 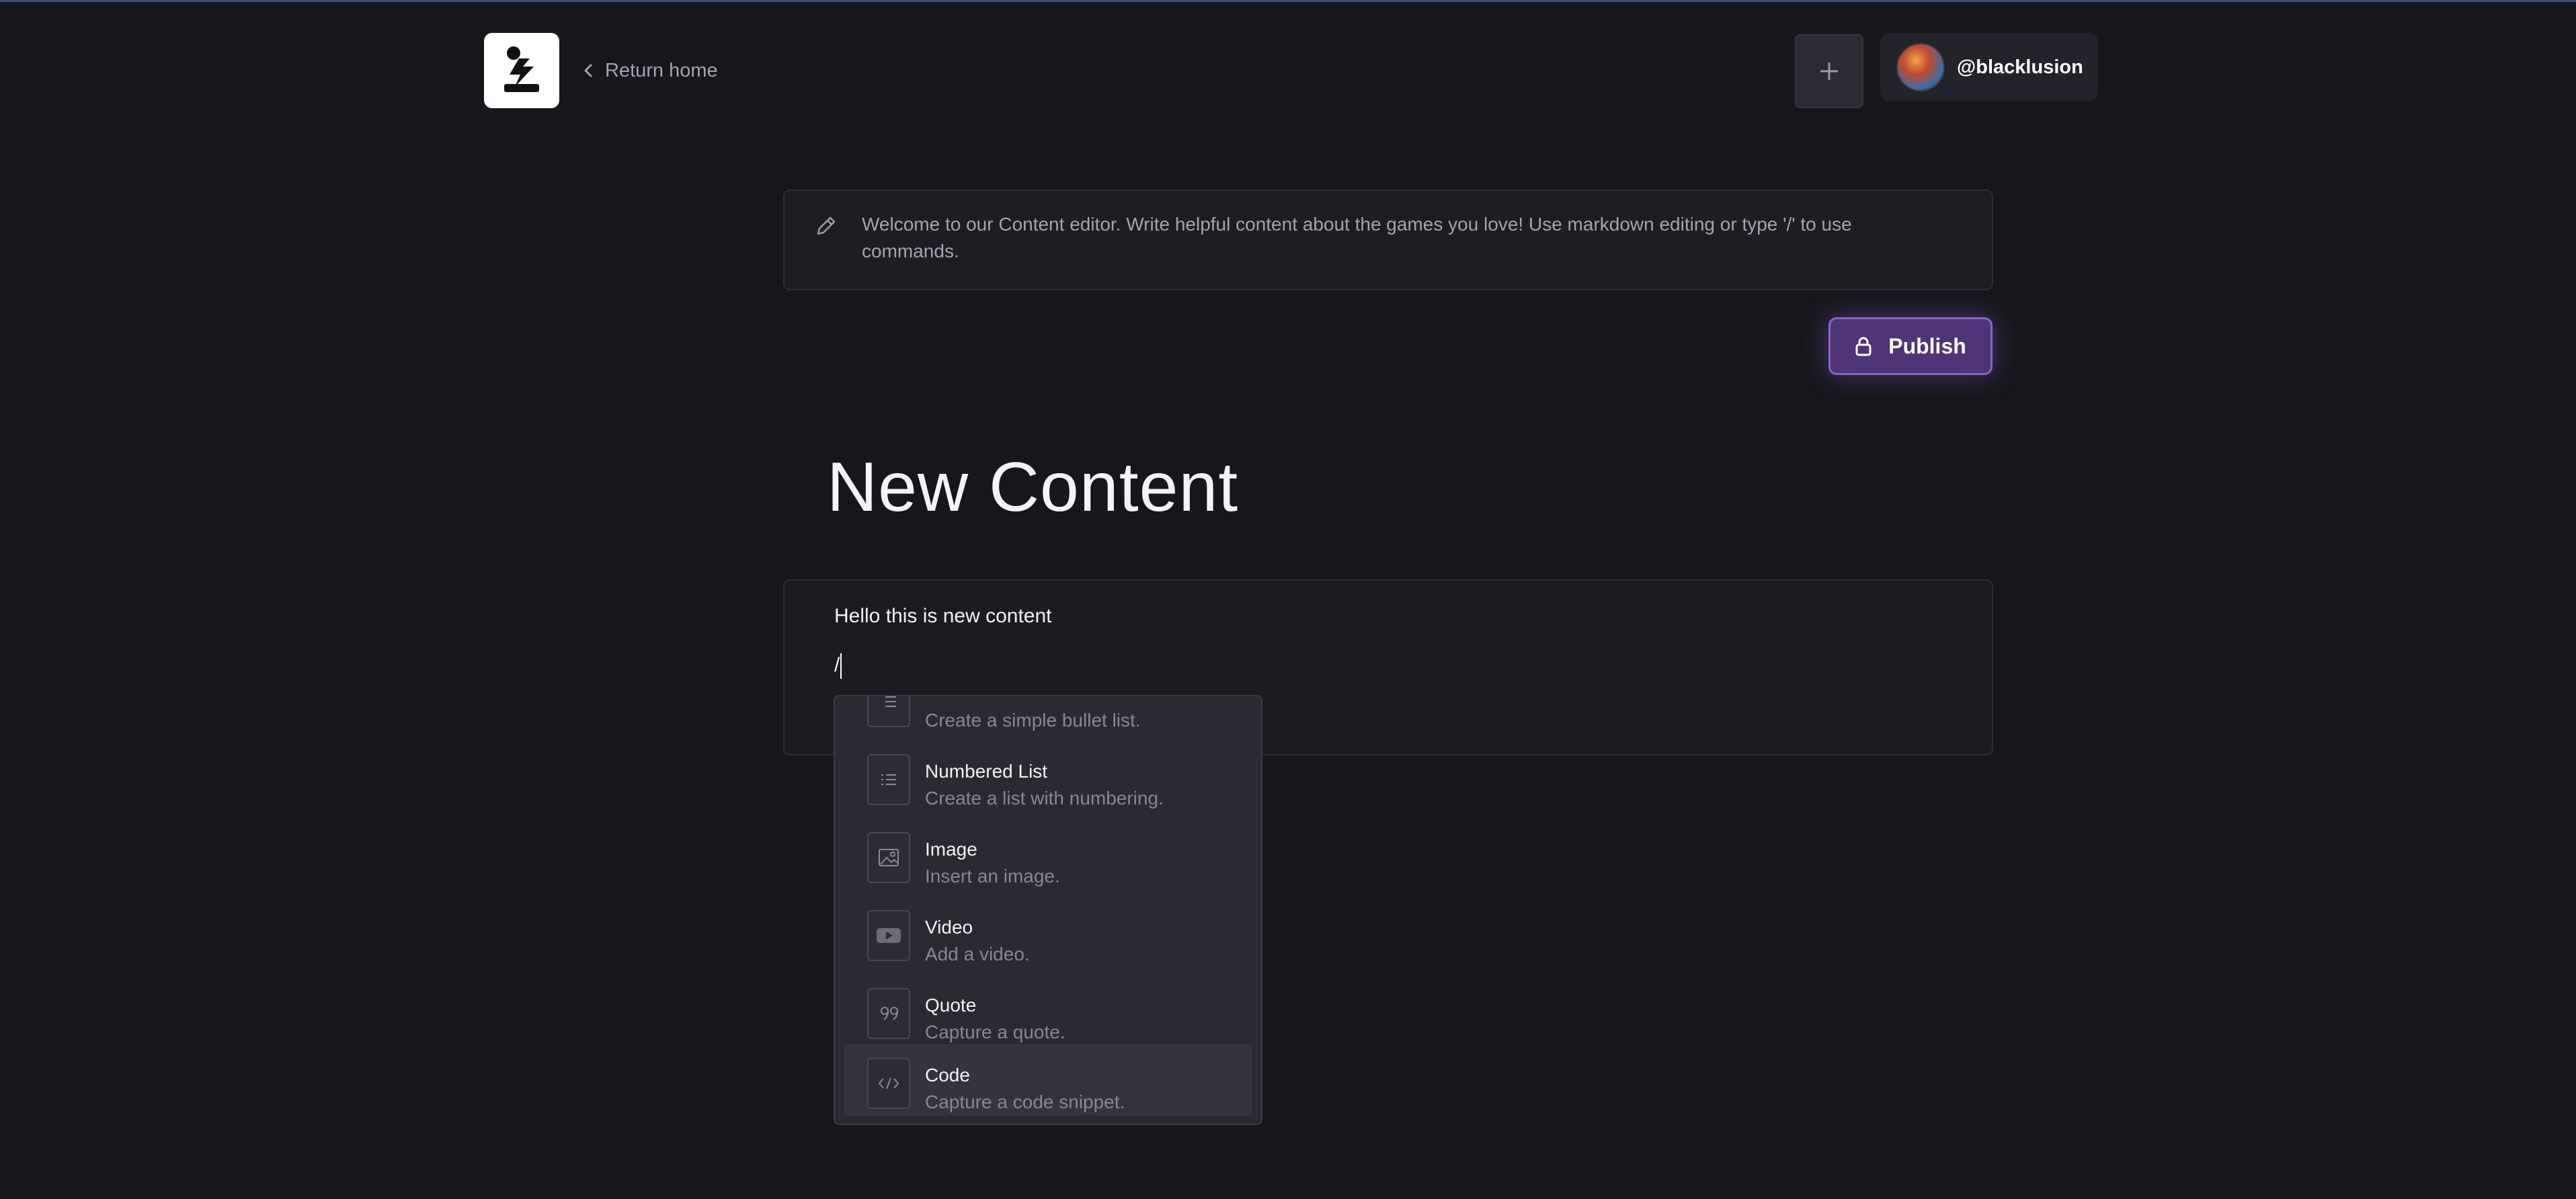 I want to click on return-home-link: Return home, so click(x=650, y=70).